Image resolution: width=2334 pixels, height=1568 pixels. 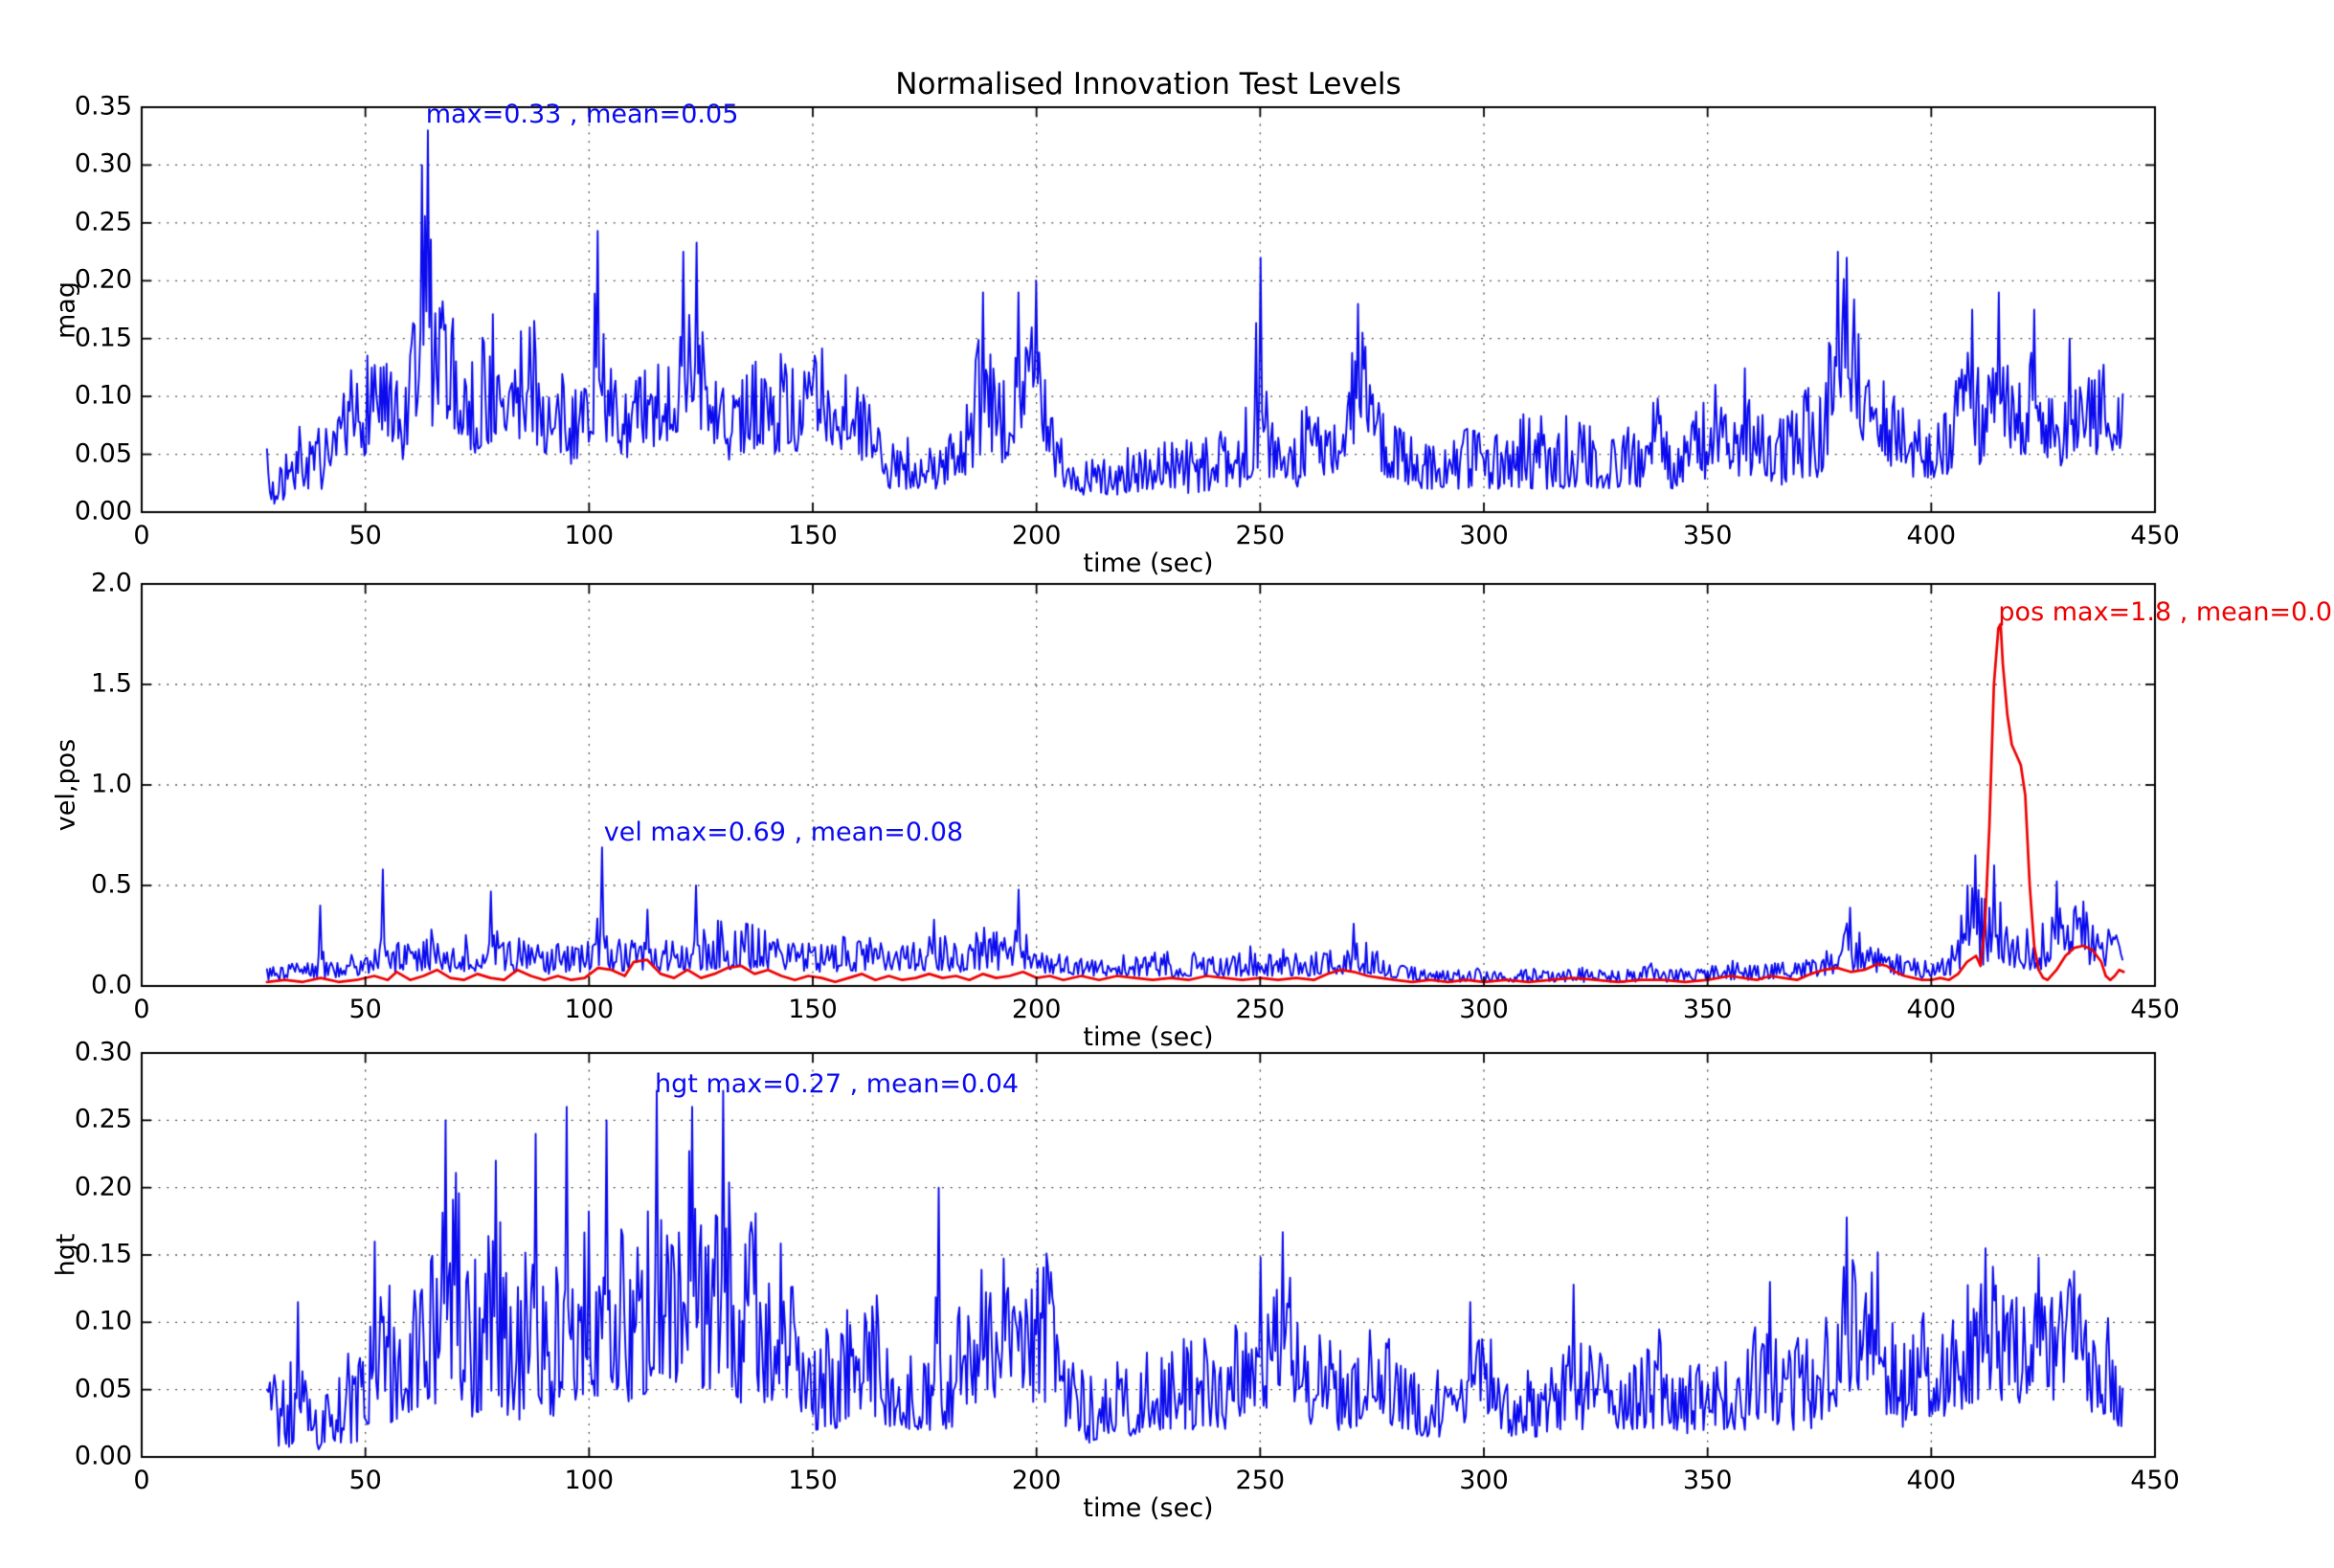 What do you see at coordinates (1148, 563) in the screenshot?
I see `xlabel-time-top: time (sec)` at bounding box center [1148, 563].